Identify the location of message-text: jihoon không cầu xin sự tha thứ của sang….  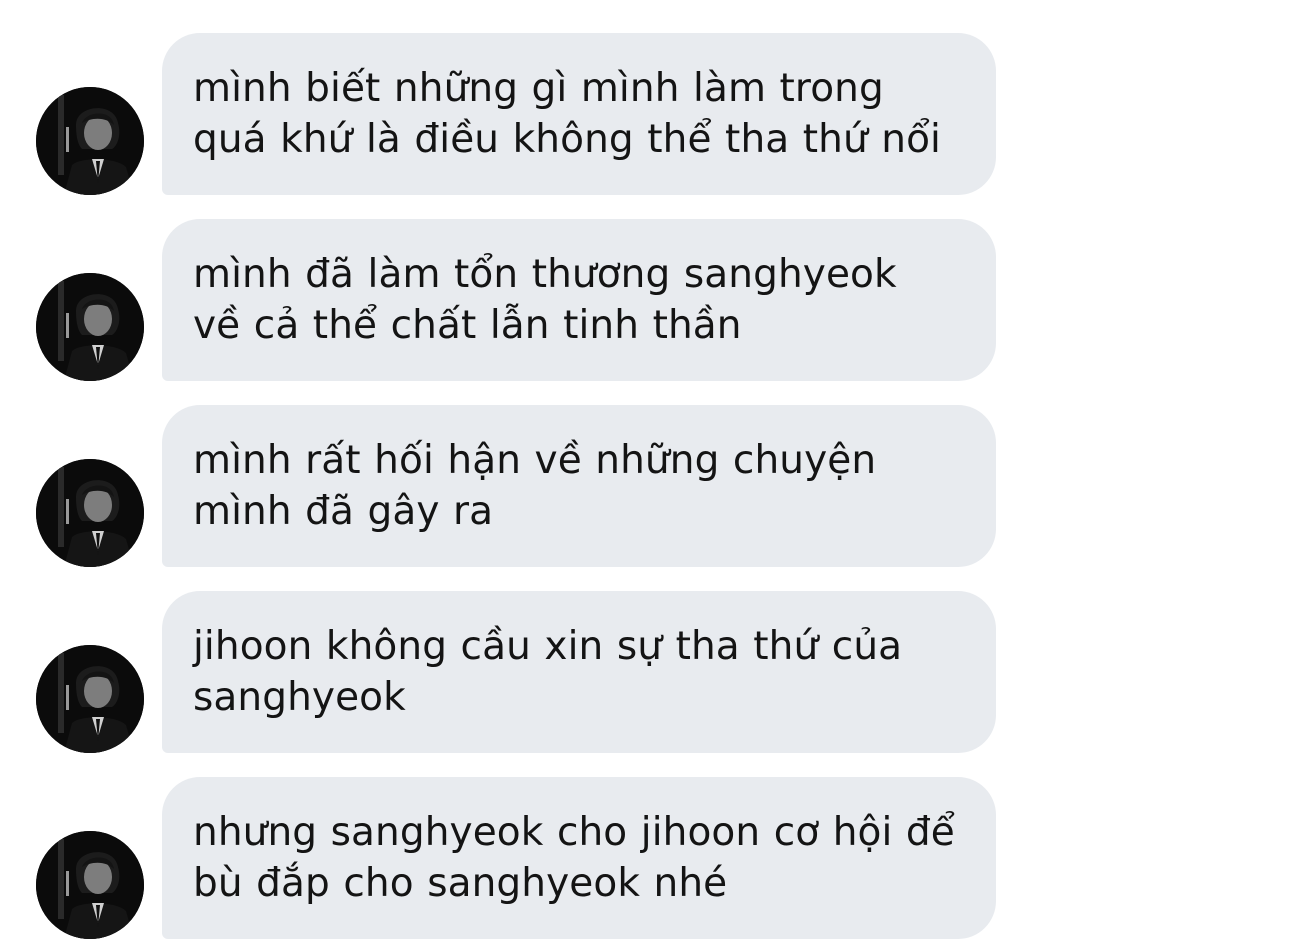
(548, 672).